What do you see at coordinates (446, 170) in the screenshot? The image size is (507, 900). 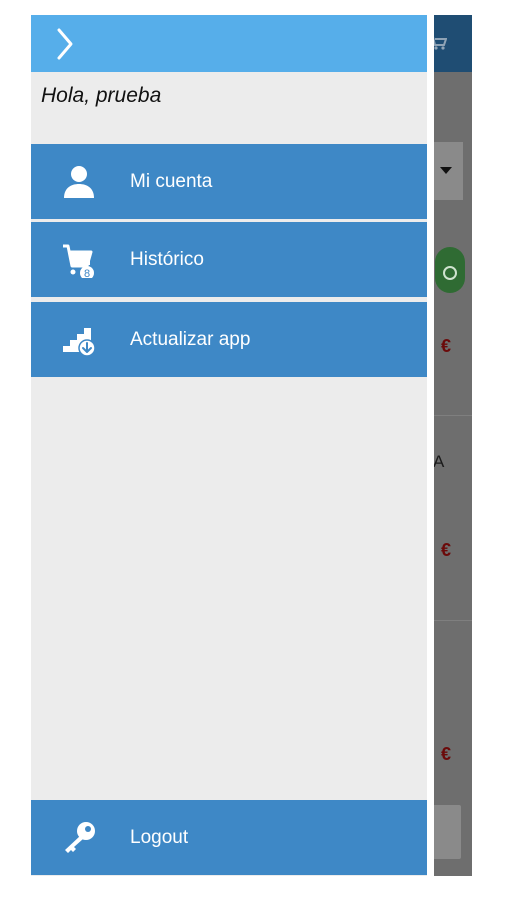 I see `dropdown-arrow-icon` at bounding box center [446, 170].